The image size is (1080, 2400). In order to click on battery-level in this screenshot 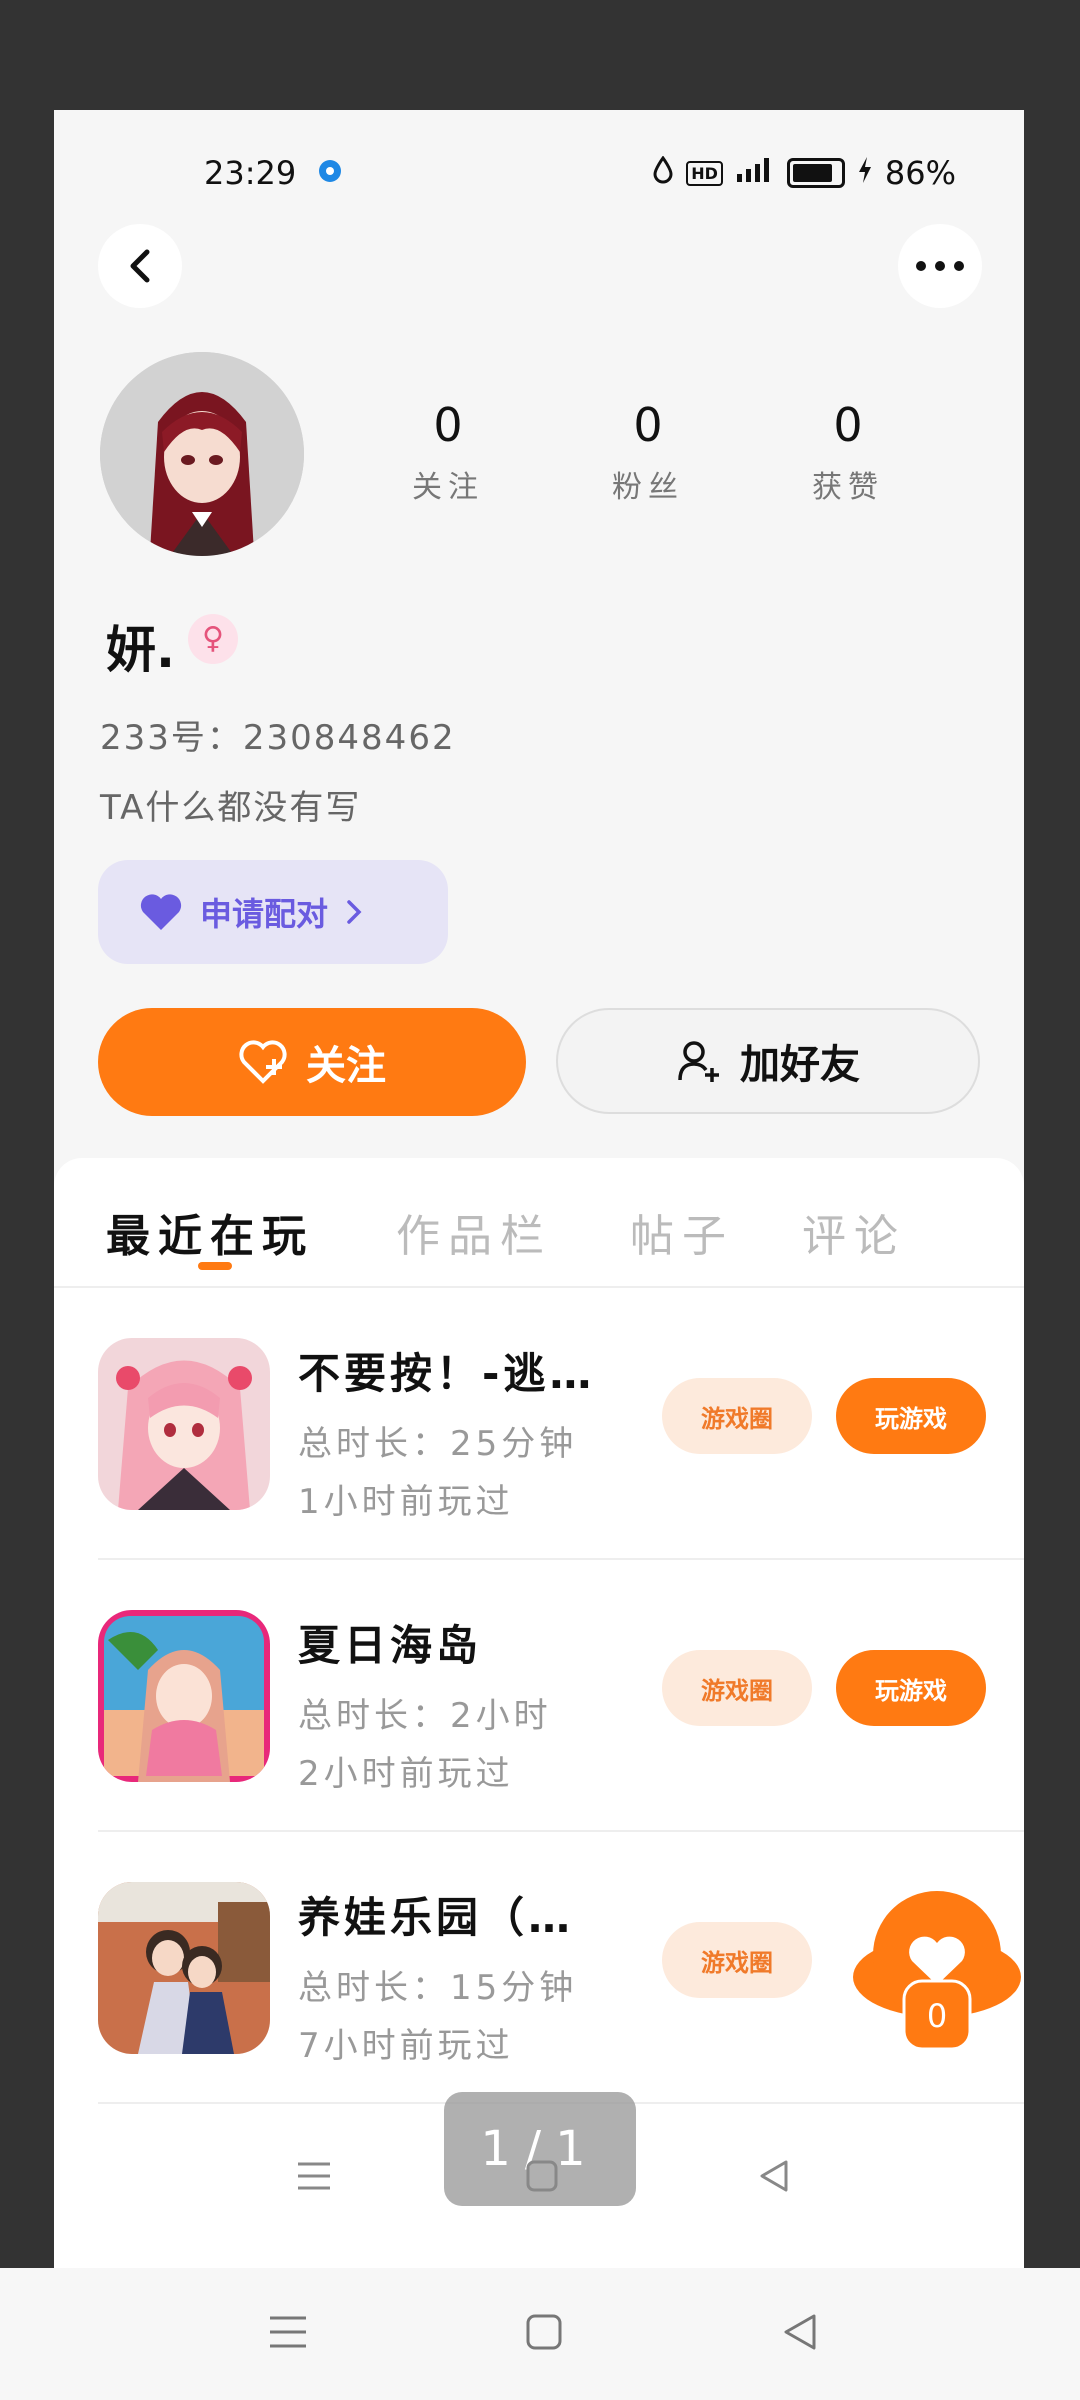, I will do `click(812, 173)`.